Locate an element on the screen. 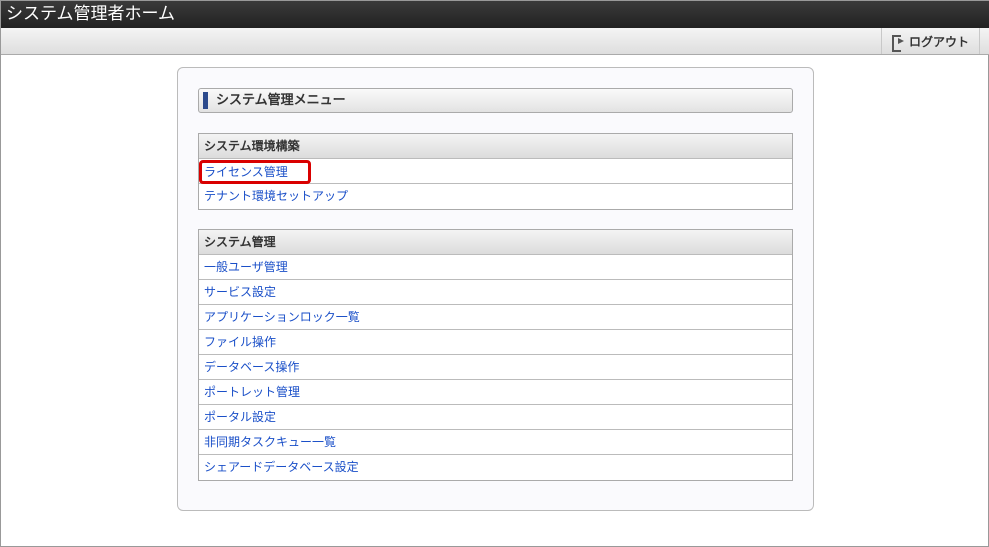 This screenshot has height=547, width=989. list-item: ファイル操作 is located at coordinates (495, 342).